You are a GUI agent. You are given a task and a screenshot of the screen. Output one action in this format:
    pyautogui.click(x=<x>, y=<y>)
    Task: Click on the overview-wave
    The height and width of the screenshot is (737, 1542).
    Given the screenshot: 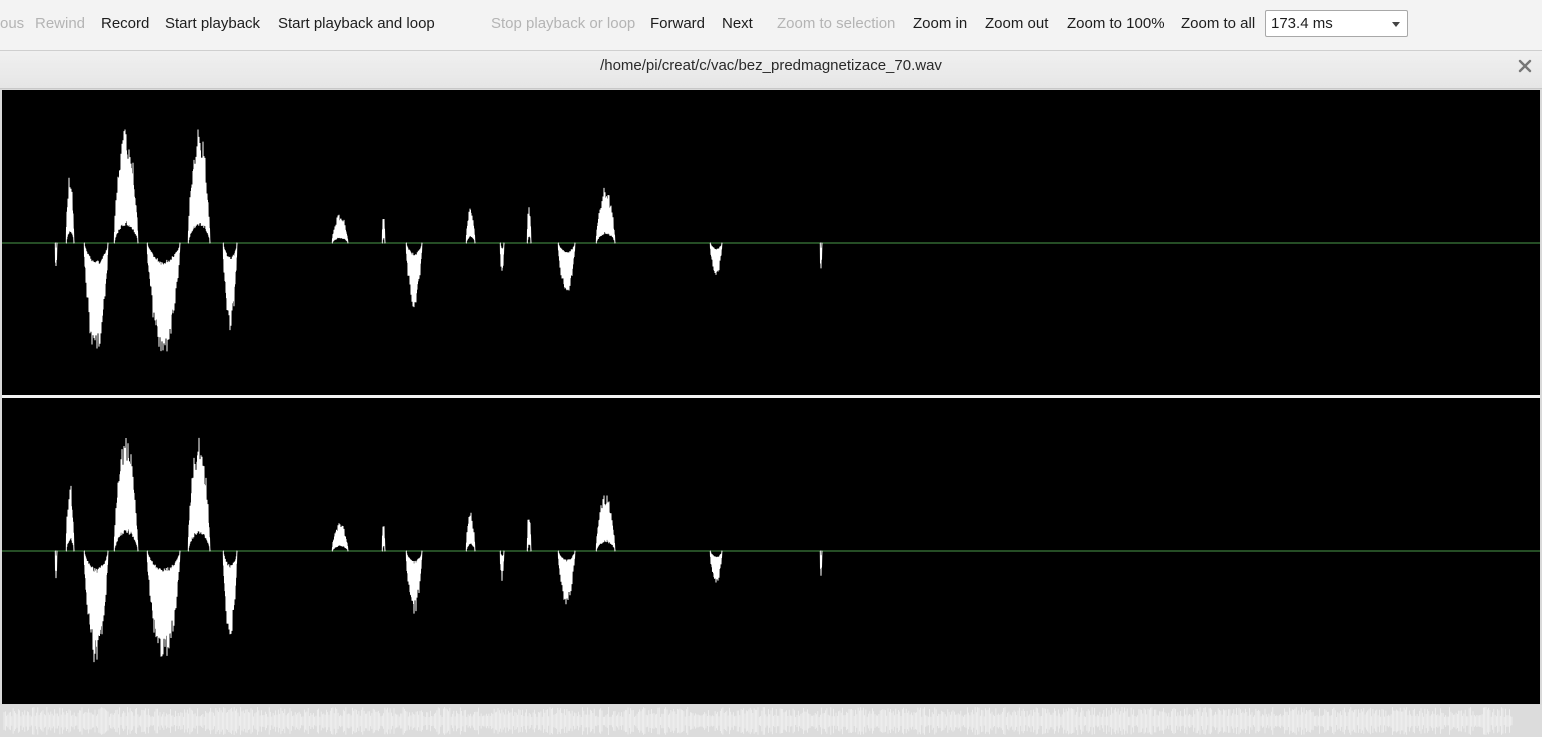 What is the action you would take?
    pyautogui.click(x=758, y=721)
    